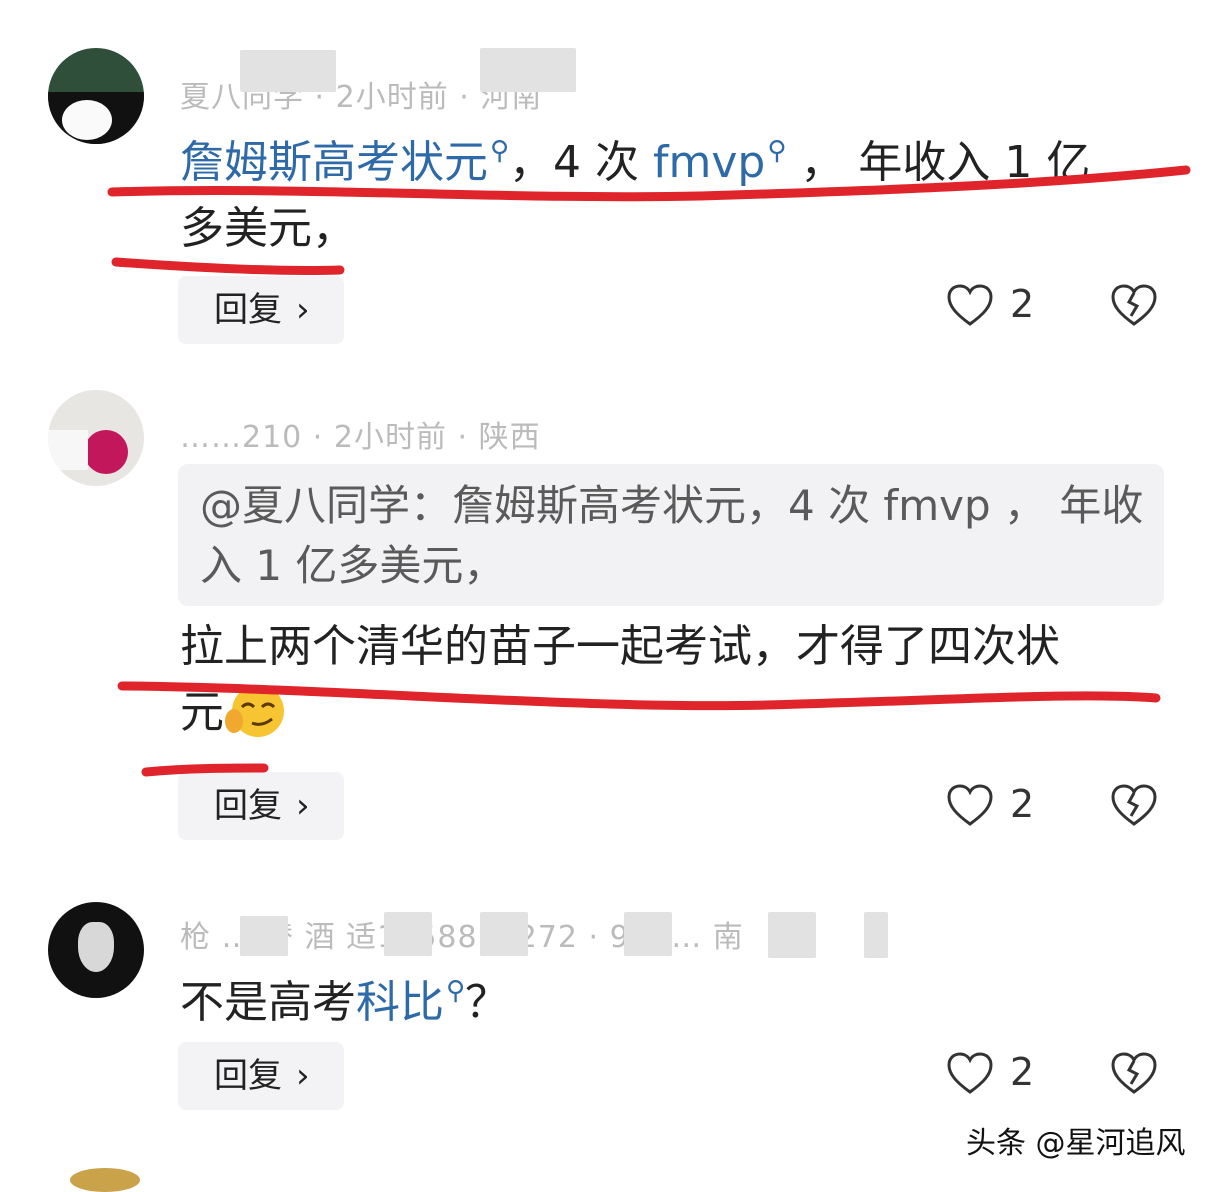 Image resolution: width=1220 pixels, height=1192 pixels. I want to click on comment-text: 拉上两个清华的苗子一起考试，才得了四次状 元, so click(675, 686).